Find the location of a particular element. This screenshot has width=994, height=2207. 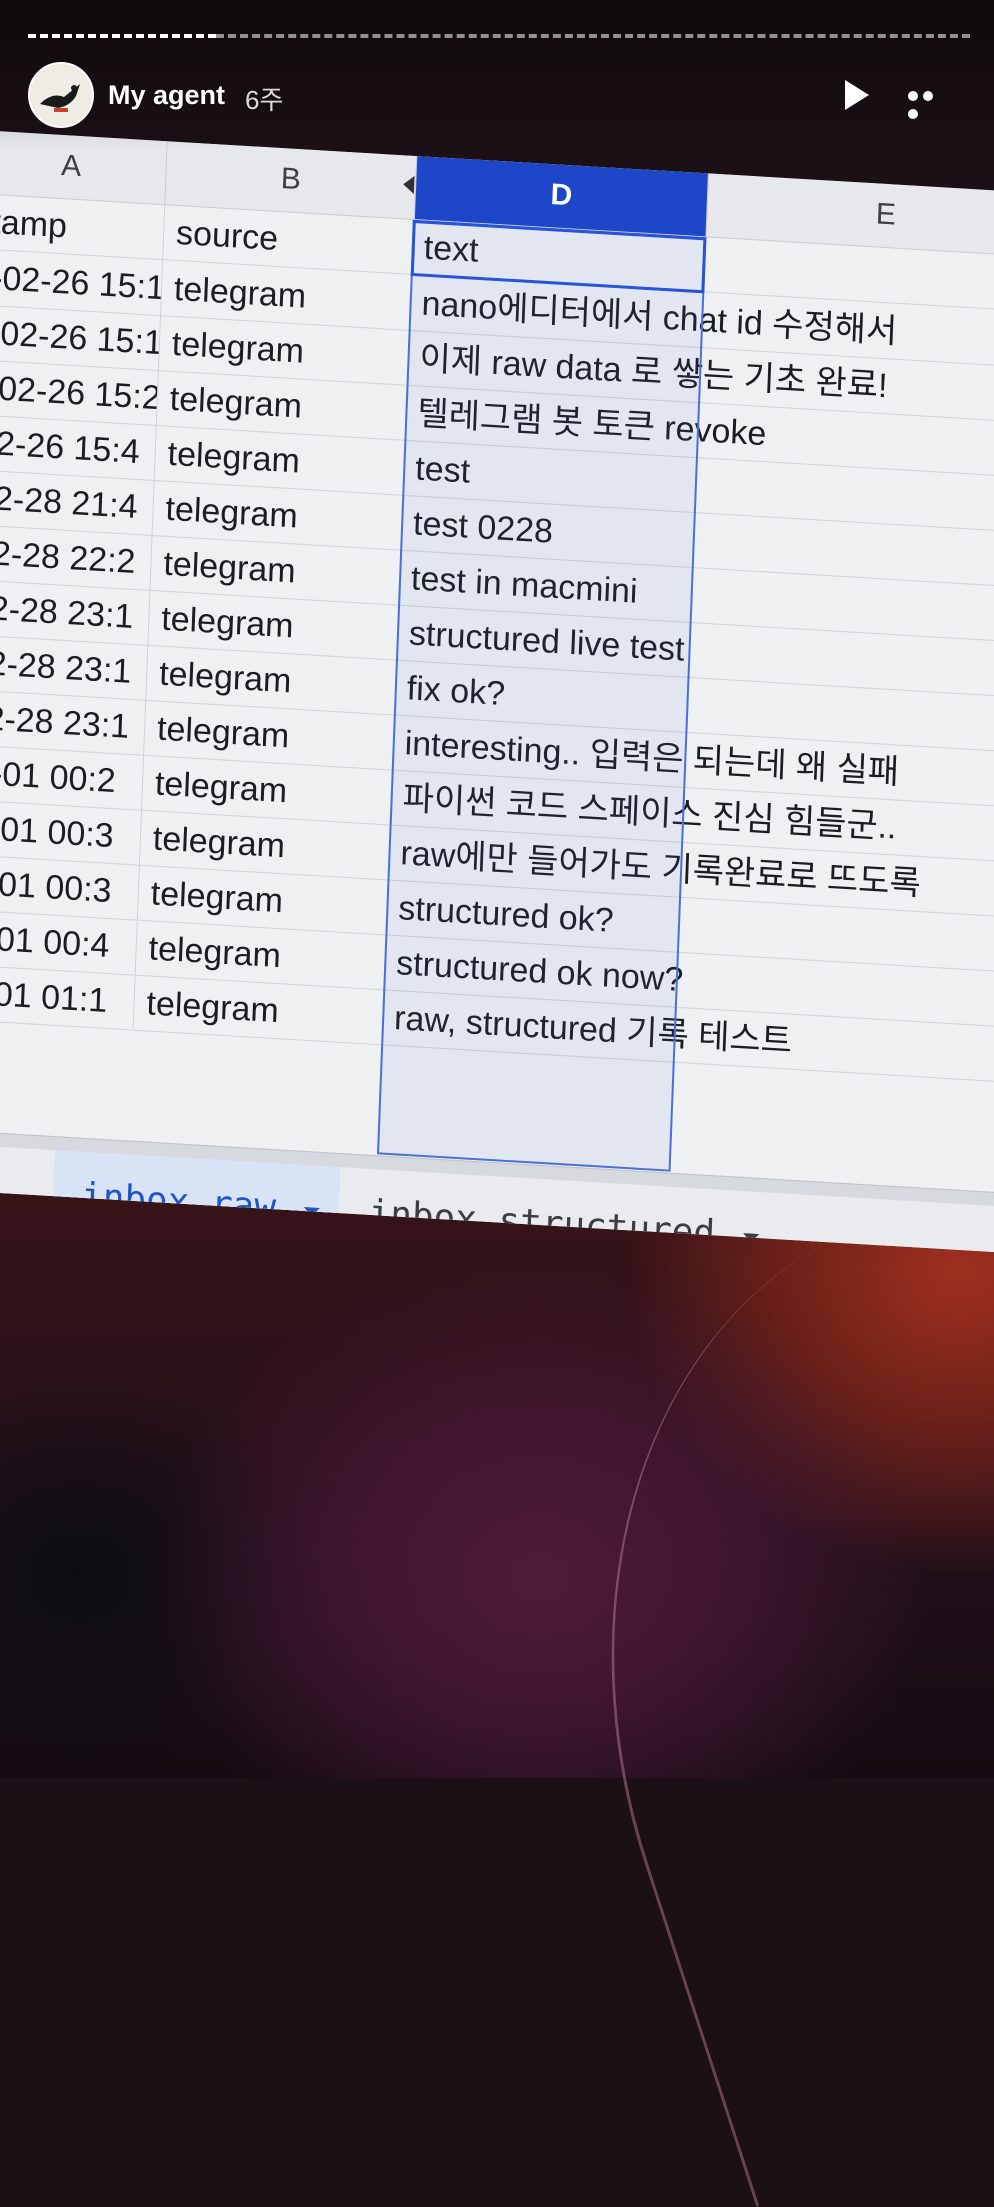

avatar-image-icon is located at coordinates (61, 95).